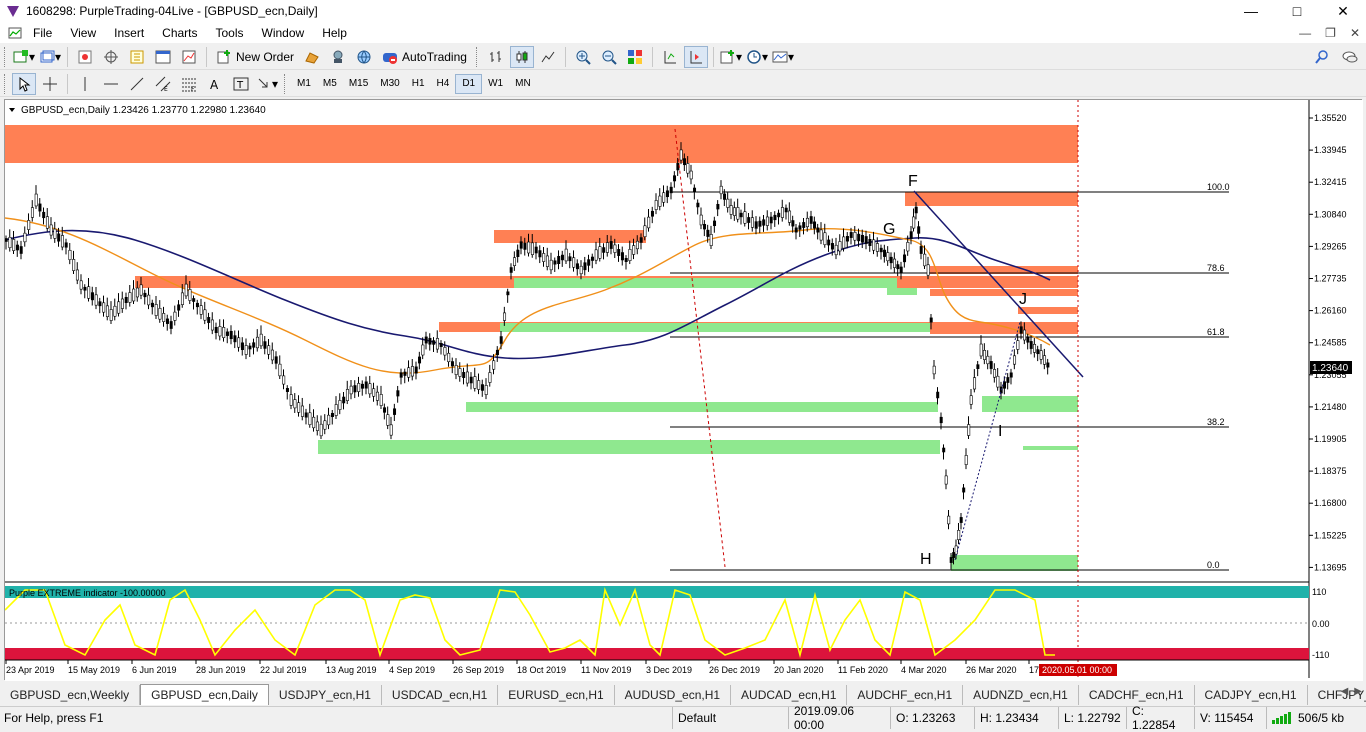 This screenshot has height=732, width=1366. What do you see at coordinates (24, 57) in the screenshot?
I see `new-chart-button: ▾` at bounding box center [24, 57].